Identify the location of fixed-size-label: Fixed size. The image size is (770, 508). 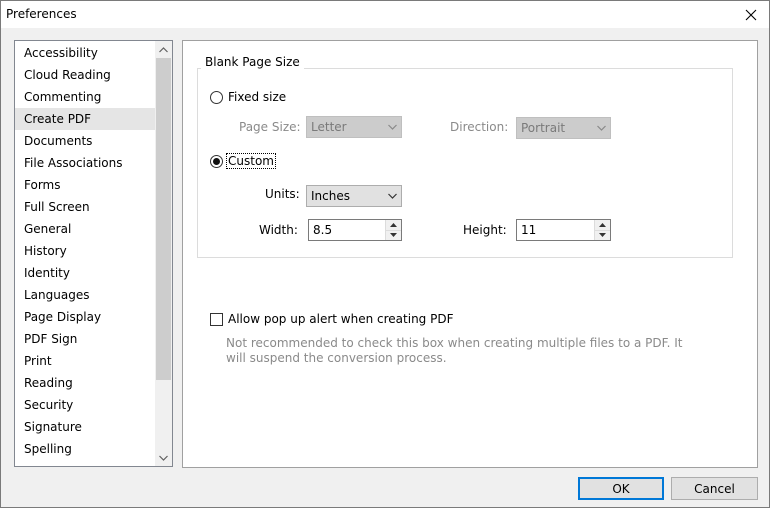
(257, 97).